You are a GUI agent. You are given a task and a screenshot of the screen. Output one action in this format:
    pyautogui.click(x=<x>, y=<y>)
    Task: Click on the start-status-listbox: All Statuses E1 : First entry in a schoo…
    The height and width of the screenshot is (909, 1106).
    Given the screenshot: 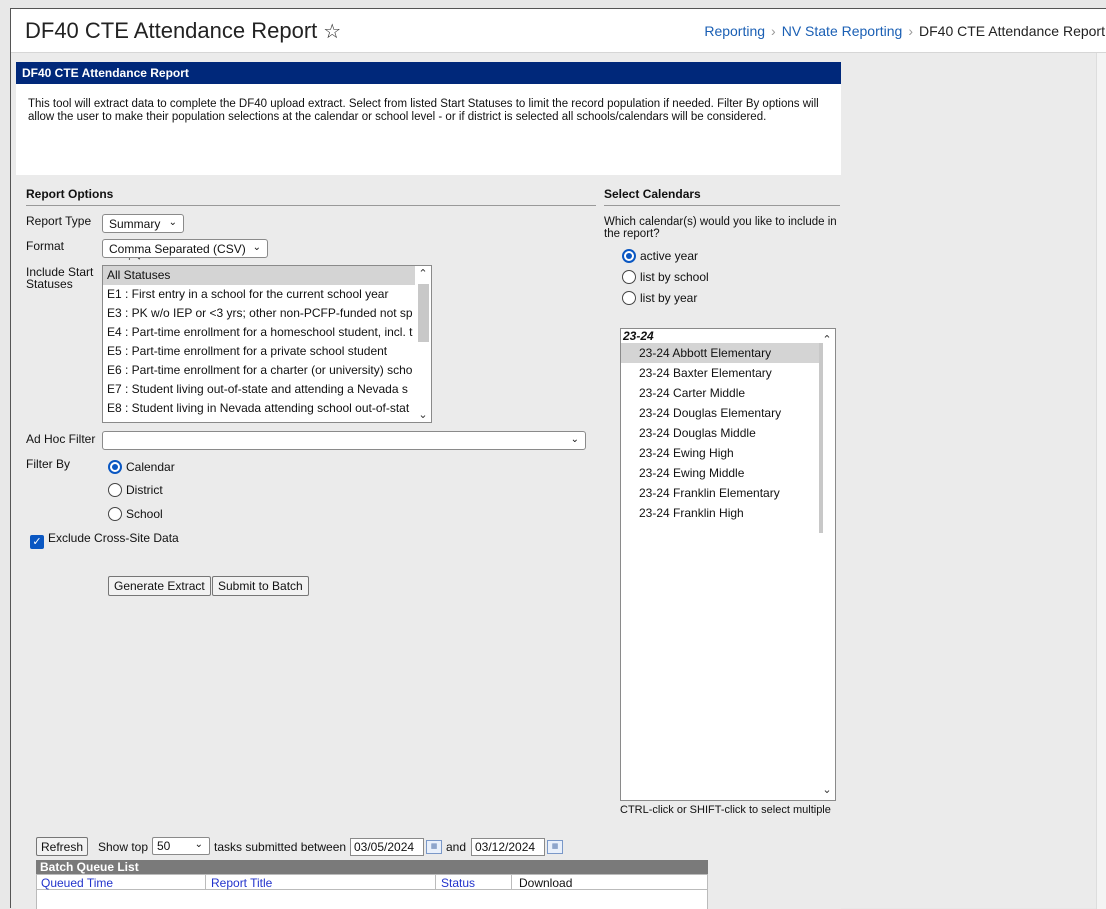 What is the action you would take?
    pyautogui.click(x=267, y=344)
    